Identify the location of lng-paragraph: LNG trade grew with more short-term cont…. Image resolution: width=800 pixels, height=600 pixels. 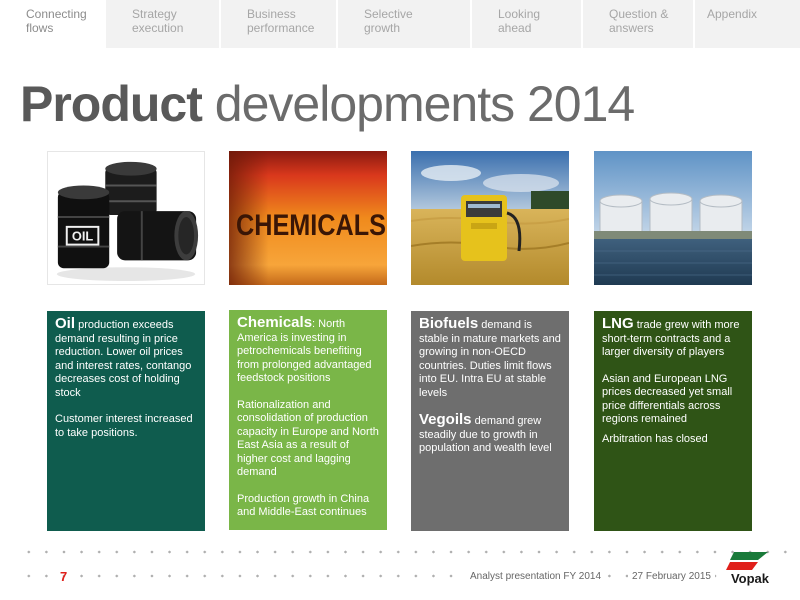
(674, 337).